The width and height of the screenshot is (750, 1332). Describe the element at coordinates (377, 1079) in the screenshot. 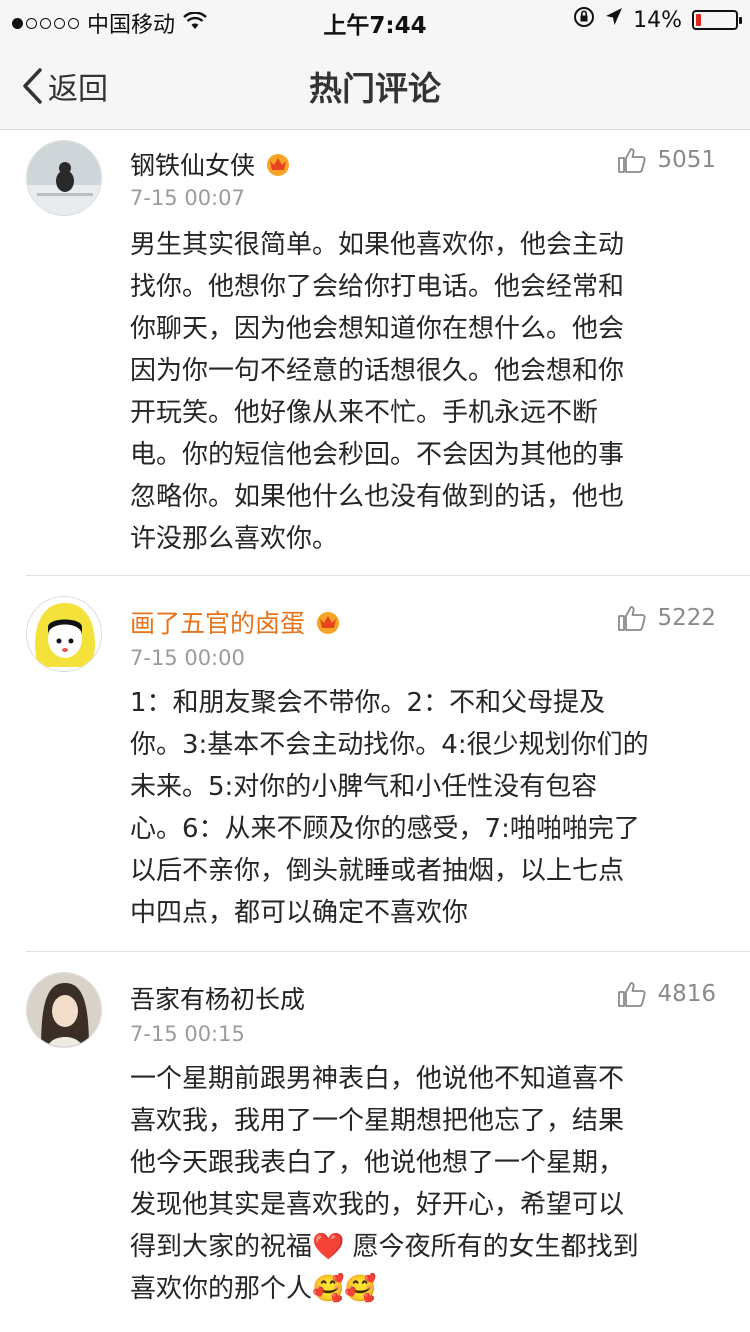

I see `comment-line: 一个星期前跟男神表白，他说他不知道喜不` at that location.